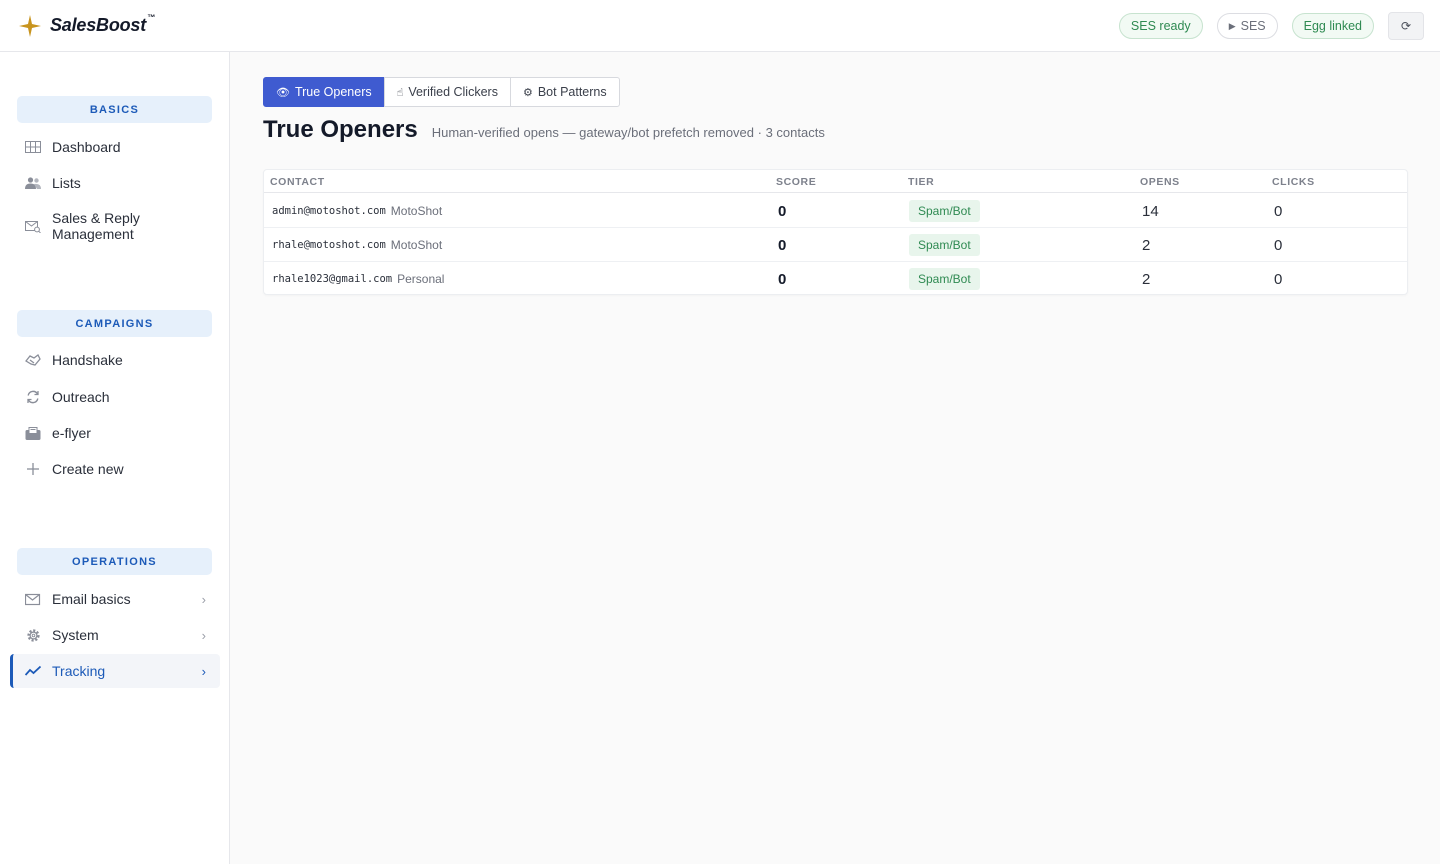  I want to click on refresh-icon, so click(33, 397).